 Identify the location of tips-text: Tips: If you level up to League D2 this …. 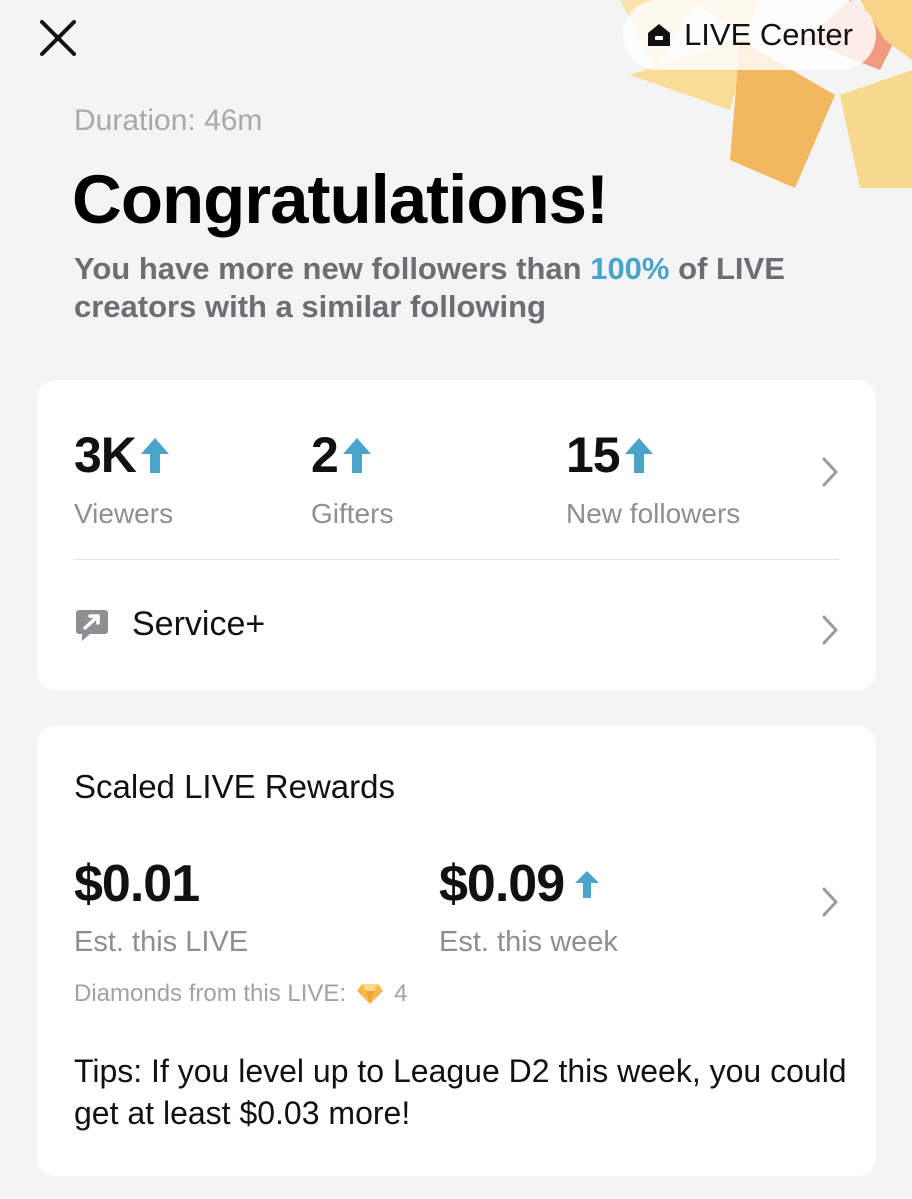
(460, 1092).